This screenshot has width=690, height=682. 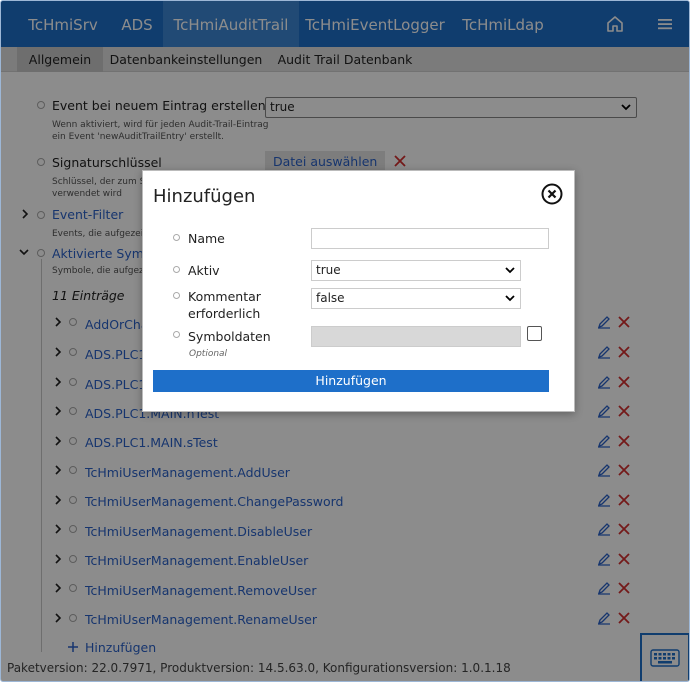 I want to click on name-label: Name, so click(x=206, y=238).